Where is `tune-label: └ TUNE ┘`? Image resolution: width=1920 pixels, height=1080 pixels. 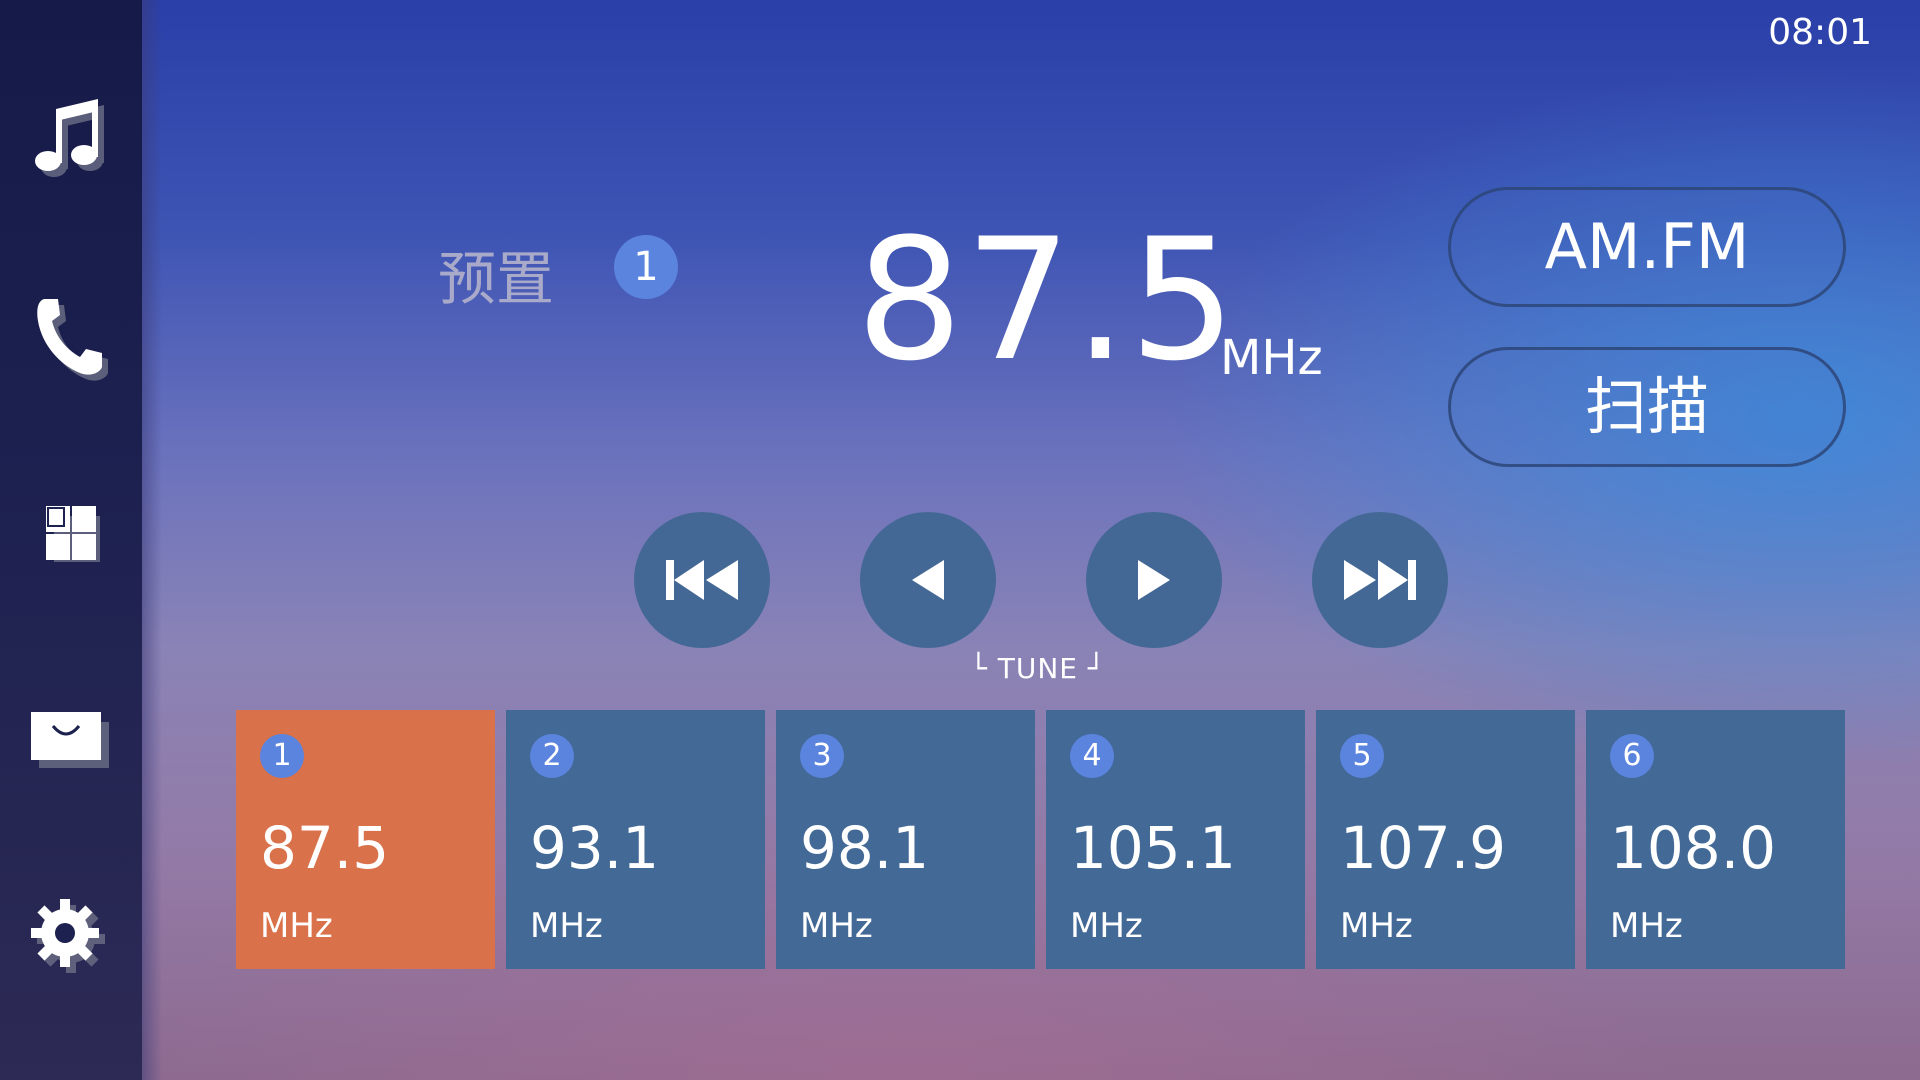 tune-label: └ TUNE ┘ is located at coordinates (1038, 668).